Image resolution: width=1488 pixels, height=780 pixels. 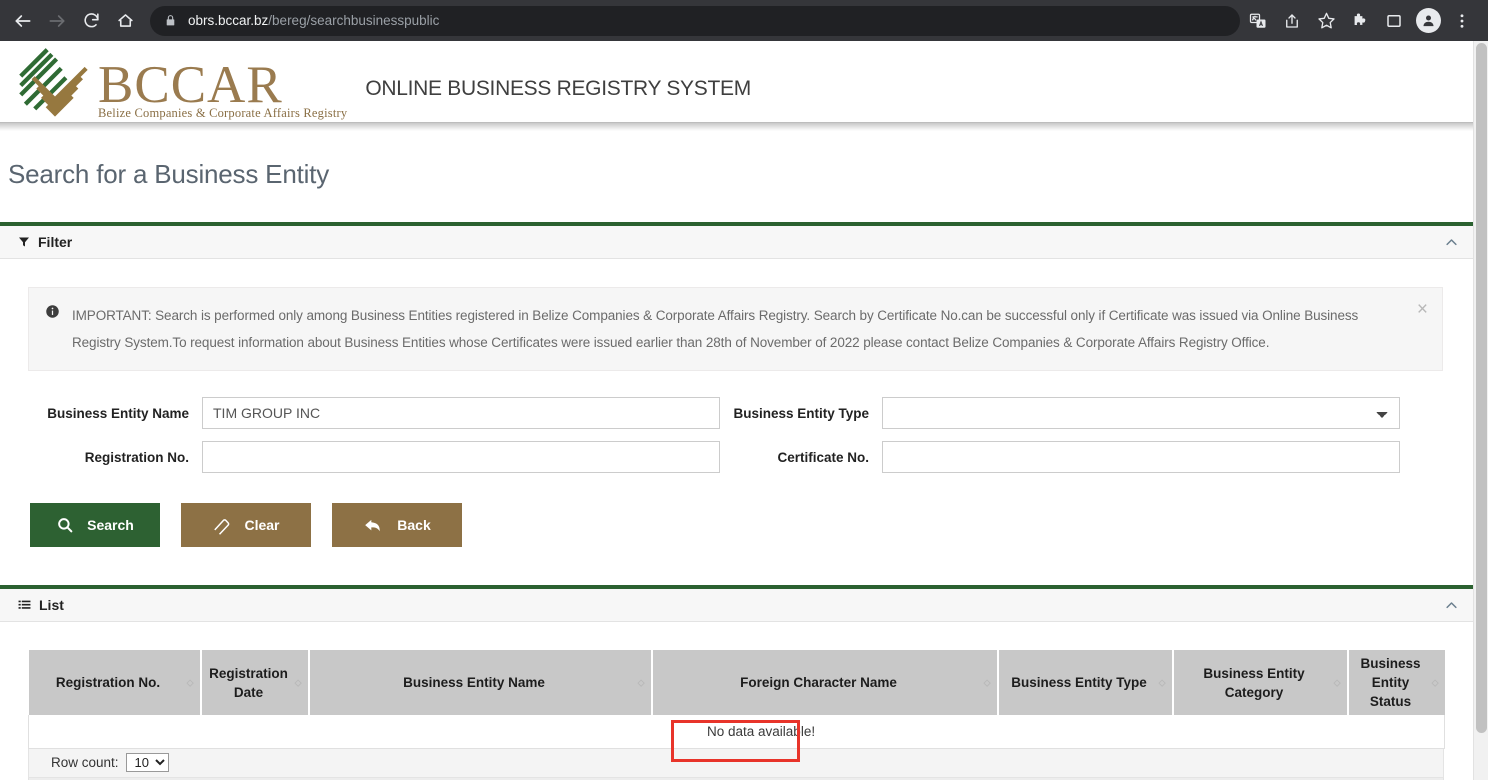 What do you see at coordinates (736, 242) in the screenshot?
I see `filter-panel-header: Filter` at bounding box center [736, 242].